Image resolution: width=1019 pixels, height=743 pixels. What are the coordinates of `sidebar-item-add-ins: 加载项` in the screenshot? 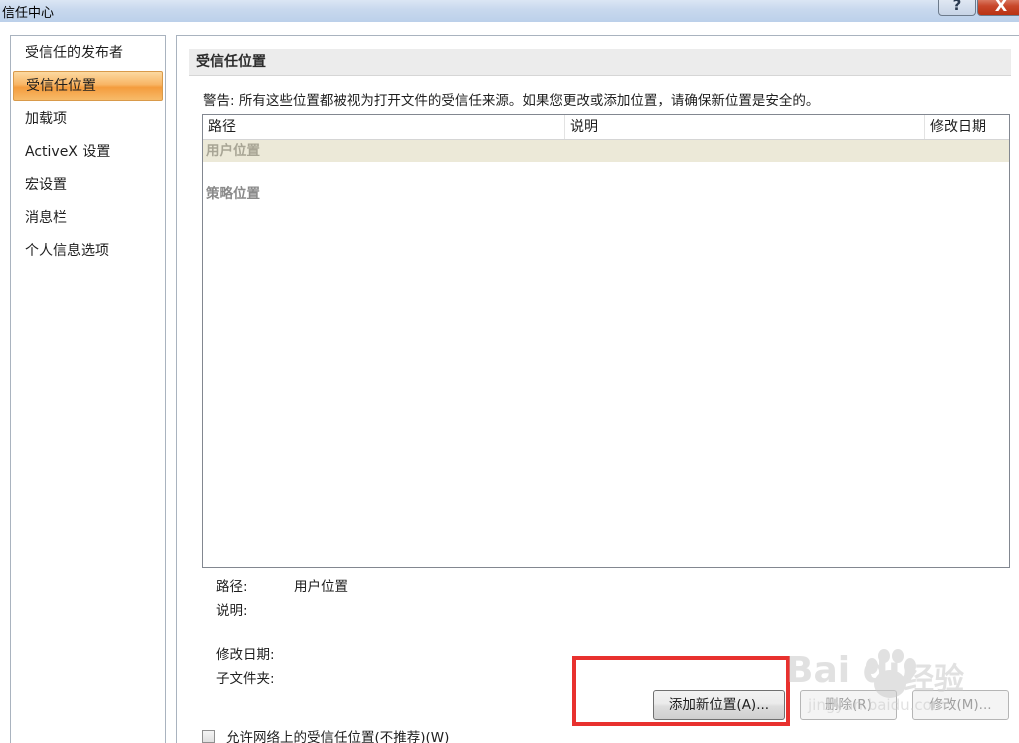 It's located at (88, 119).